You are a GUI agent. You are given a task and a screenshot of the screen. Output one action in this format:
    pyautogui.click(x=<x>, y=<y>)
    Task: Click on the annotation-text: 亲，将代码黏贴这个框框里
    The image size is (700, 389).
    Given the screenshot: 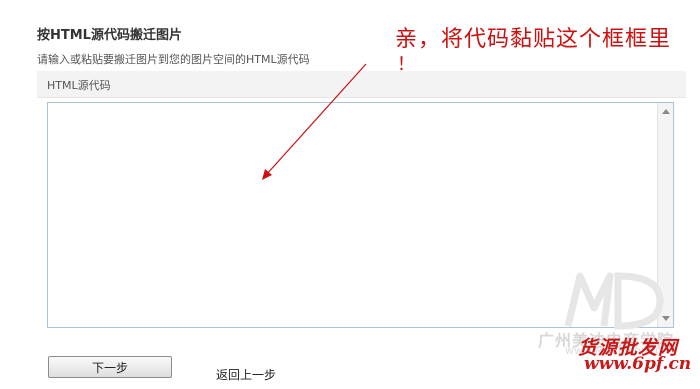 What is the action you would take?
    pyautogui.click(x=533, y=39)
    